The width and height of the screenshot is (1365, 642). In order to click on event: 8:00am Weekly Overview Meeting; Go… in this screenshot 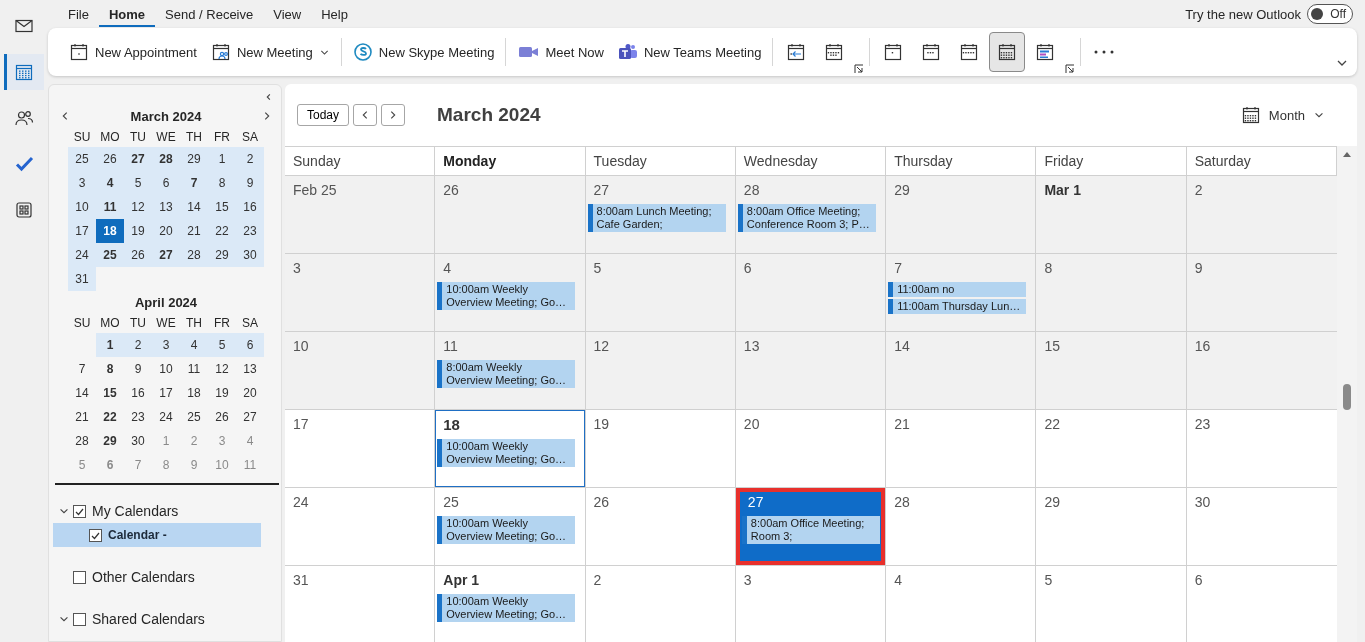, I will do `click(506, 374)`.